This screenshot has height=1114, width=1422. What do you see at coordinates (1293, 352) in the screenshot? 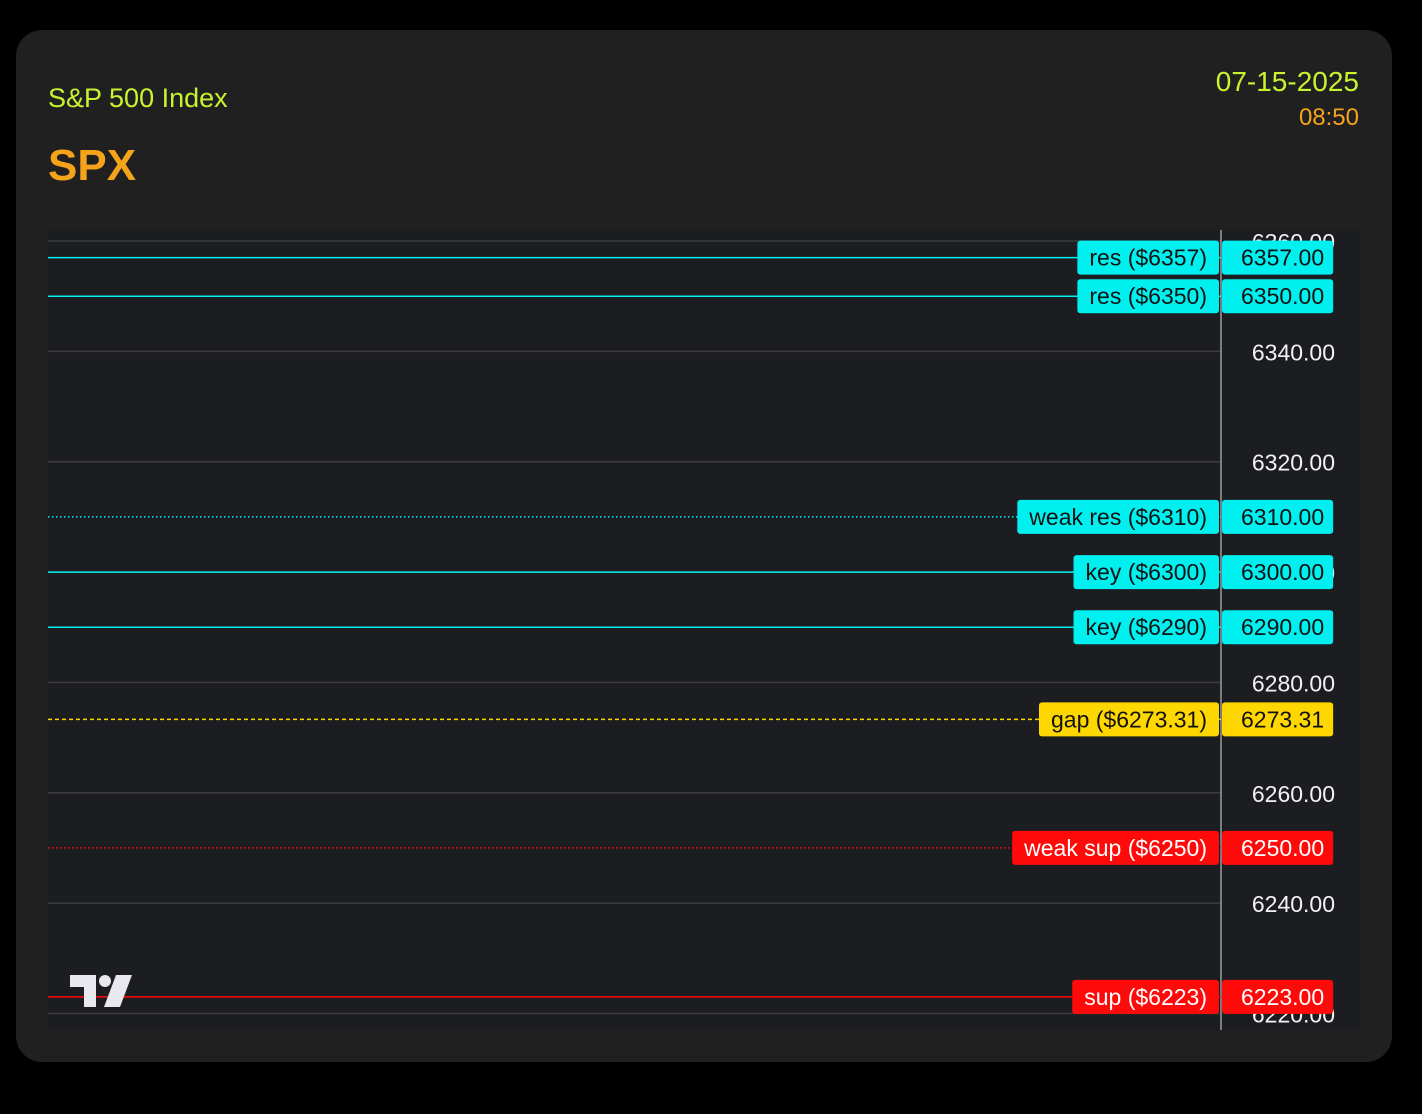
I see `y-tick-label: 6340.00` at bounding box center [1293, 352].